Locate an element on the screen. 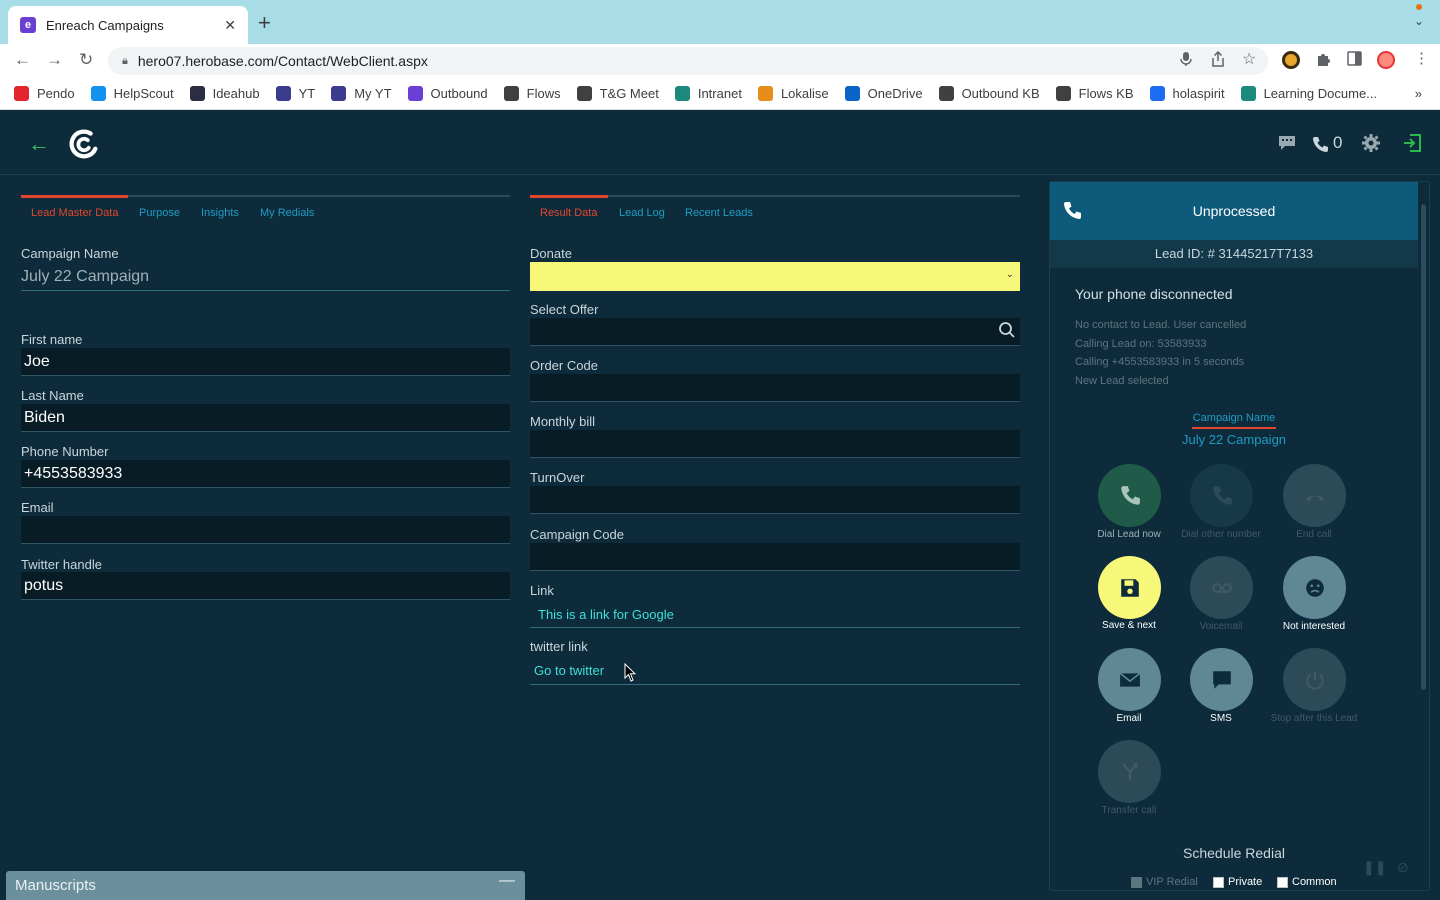  bookmark-item: YT is located at coordinates (295, 93).